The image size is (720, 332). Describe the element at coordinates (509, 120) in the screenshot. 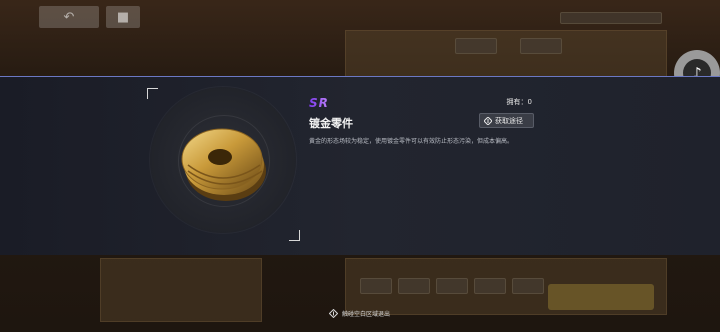

I see `obtain-source-label: 获取途径` at that location.